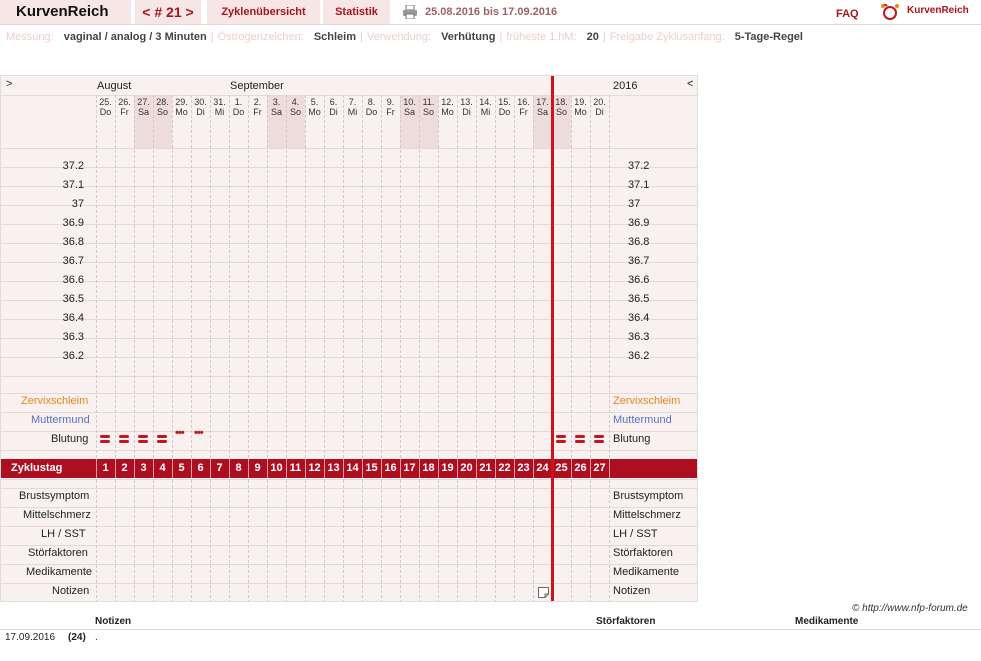 This screenshot has height=661, width=981. I want to click on day-header-cell: 1. Do, so click(238, 107).